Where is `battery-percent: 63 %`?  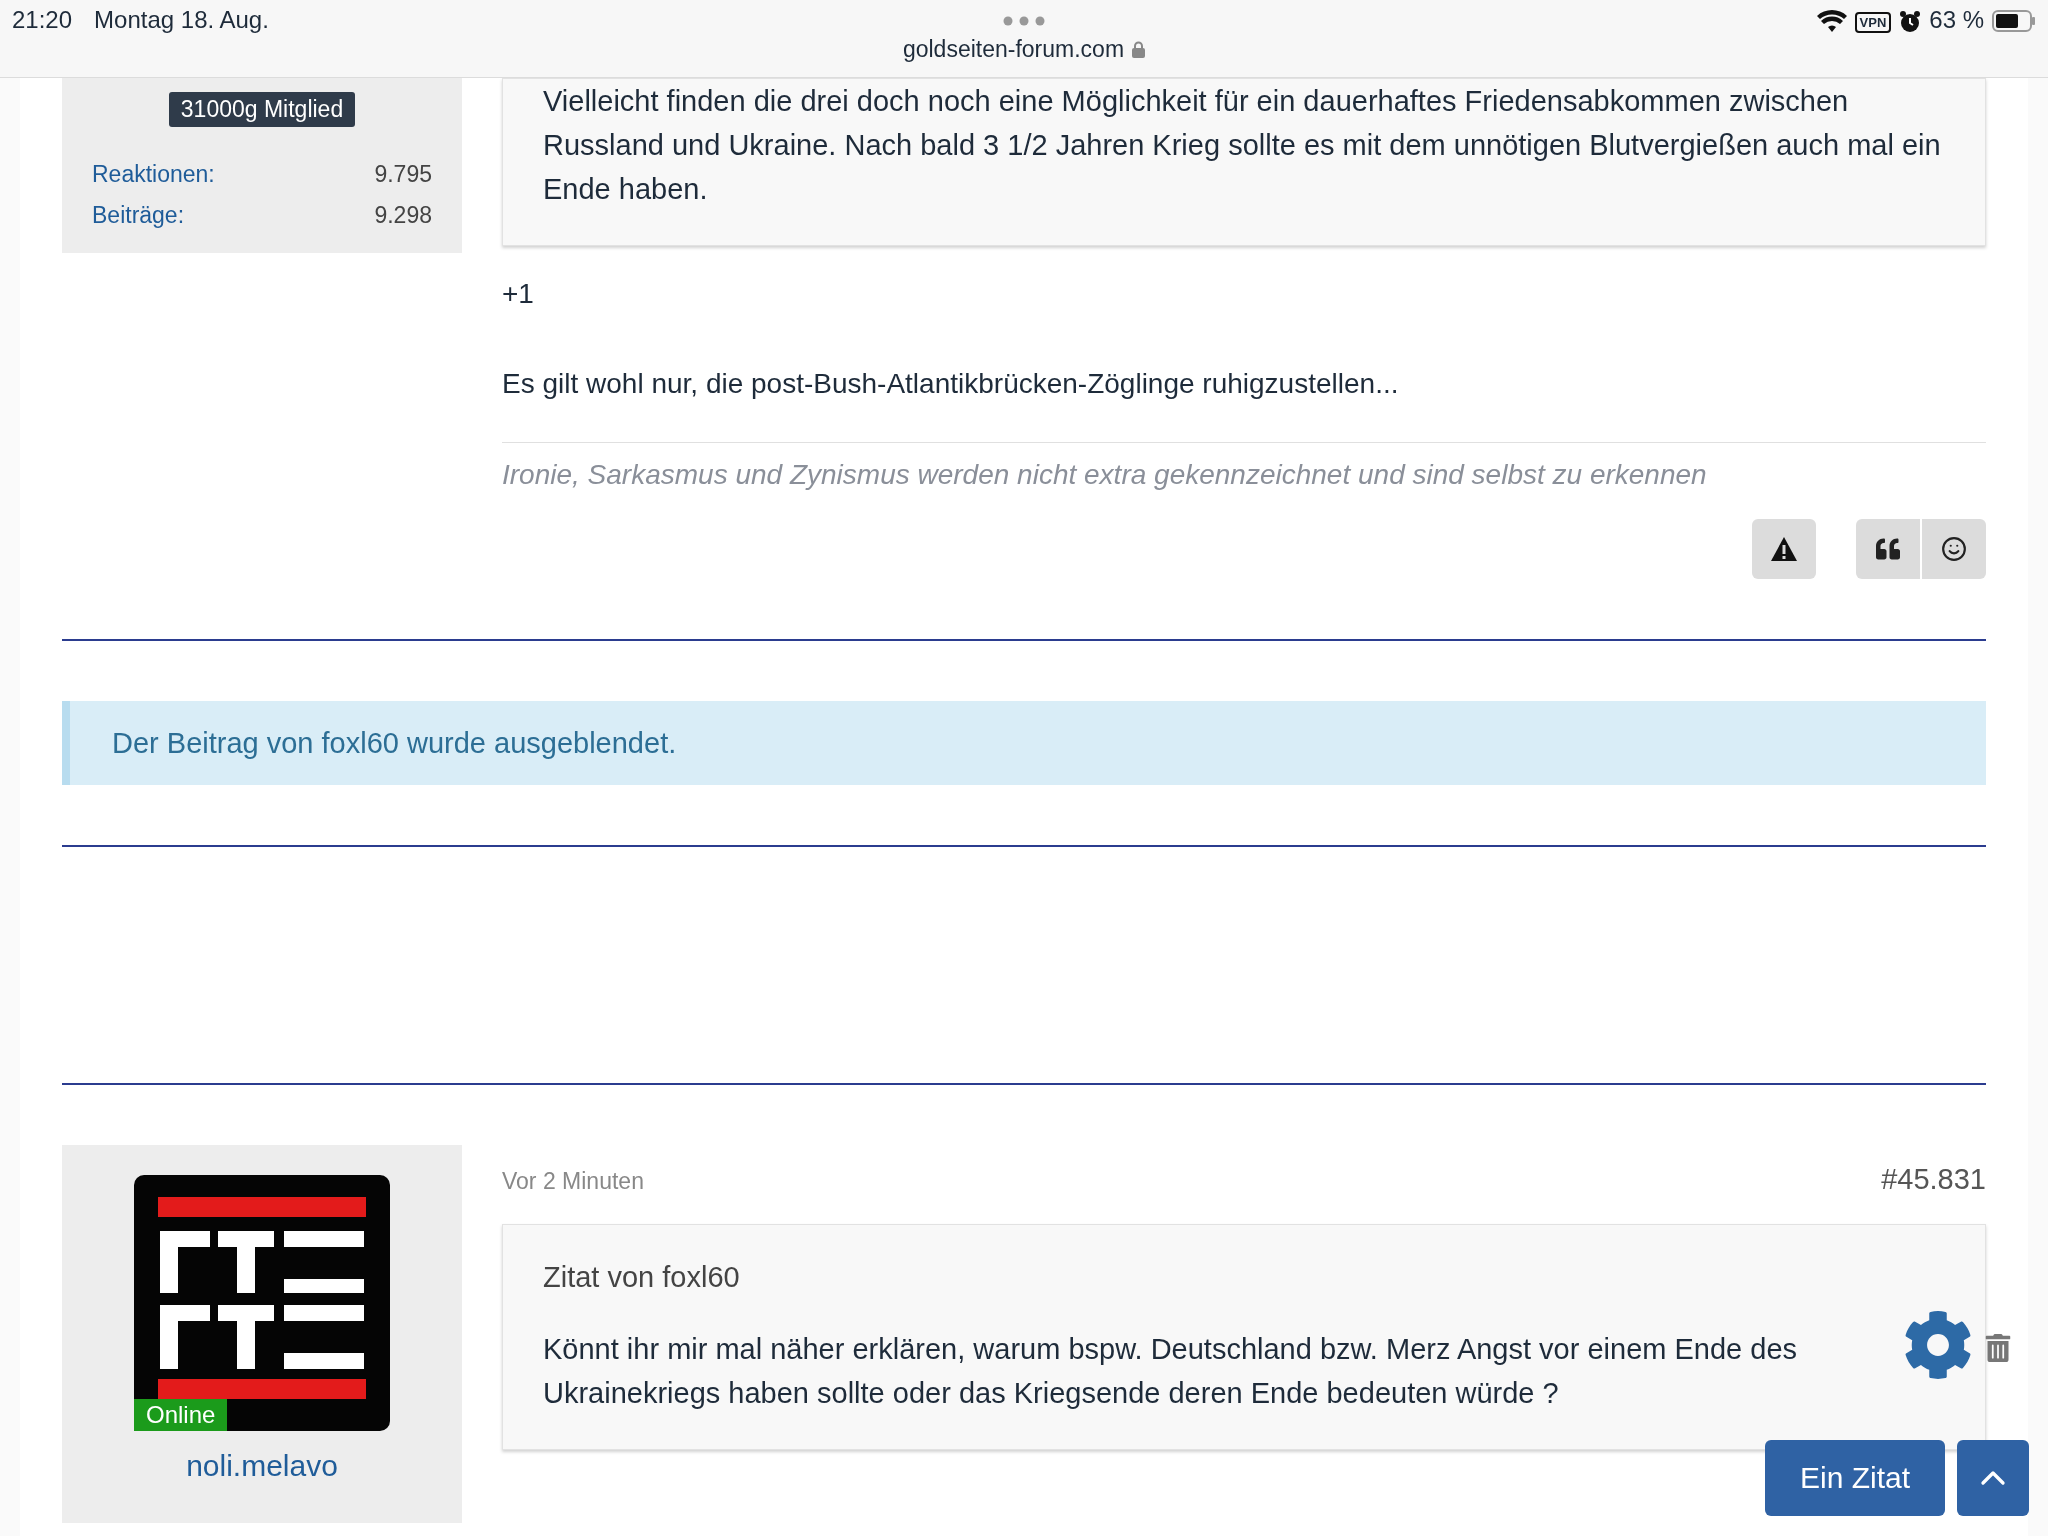
battery-percent: 63 % is located at coordinates (1956, 20).